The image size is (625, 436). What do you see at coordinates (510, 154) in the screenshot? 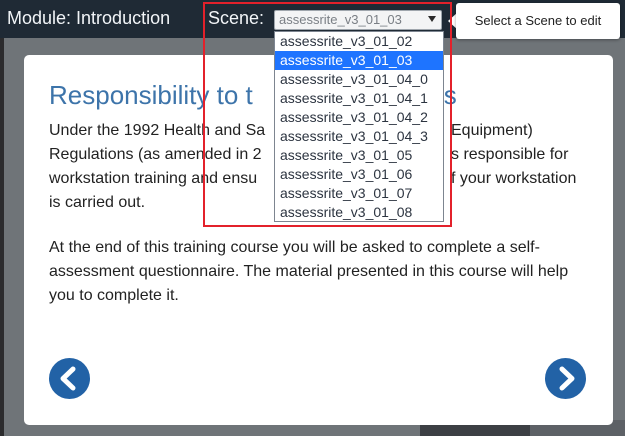
I see `para-line-end: s responsible for` at bounding box center [510, 154].